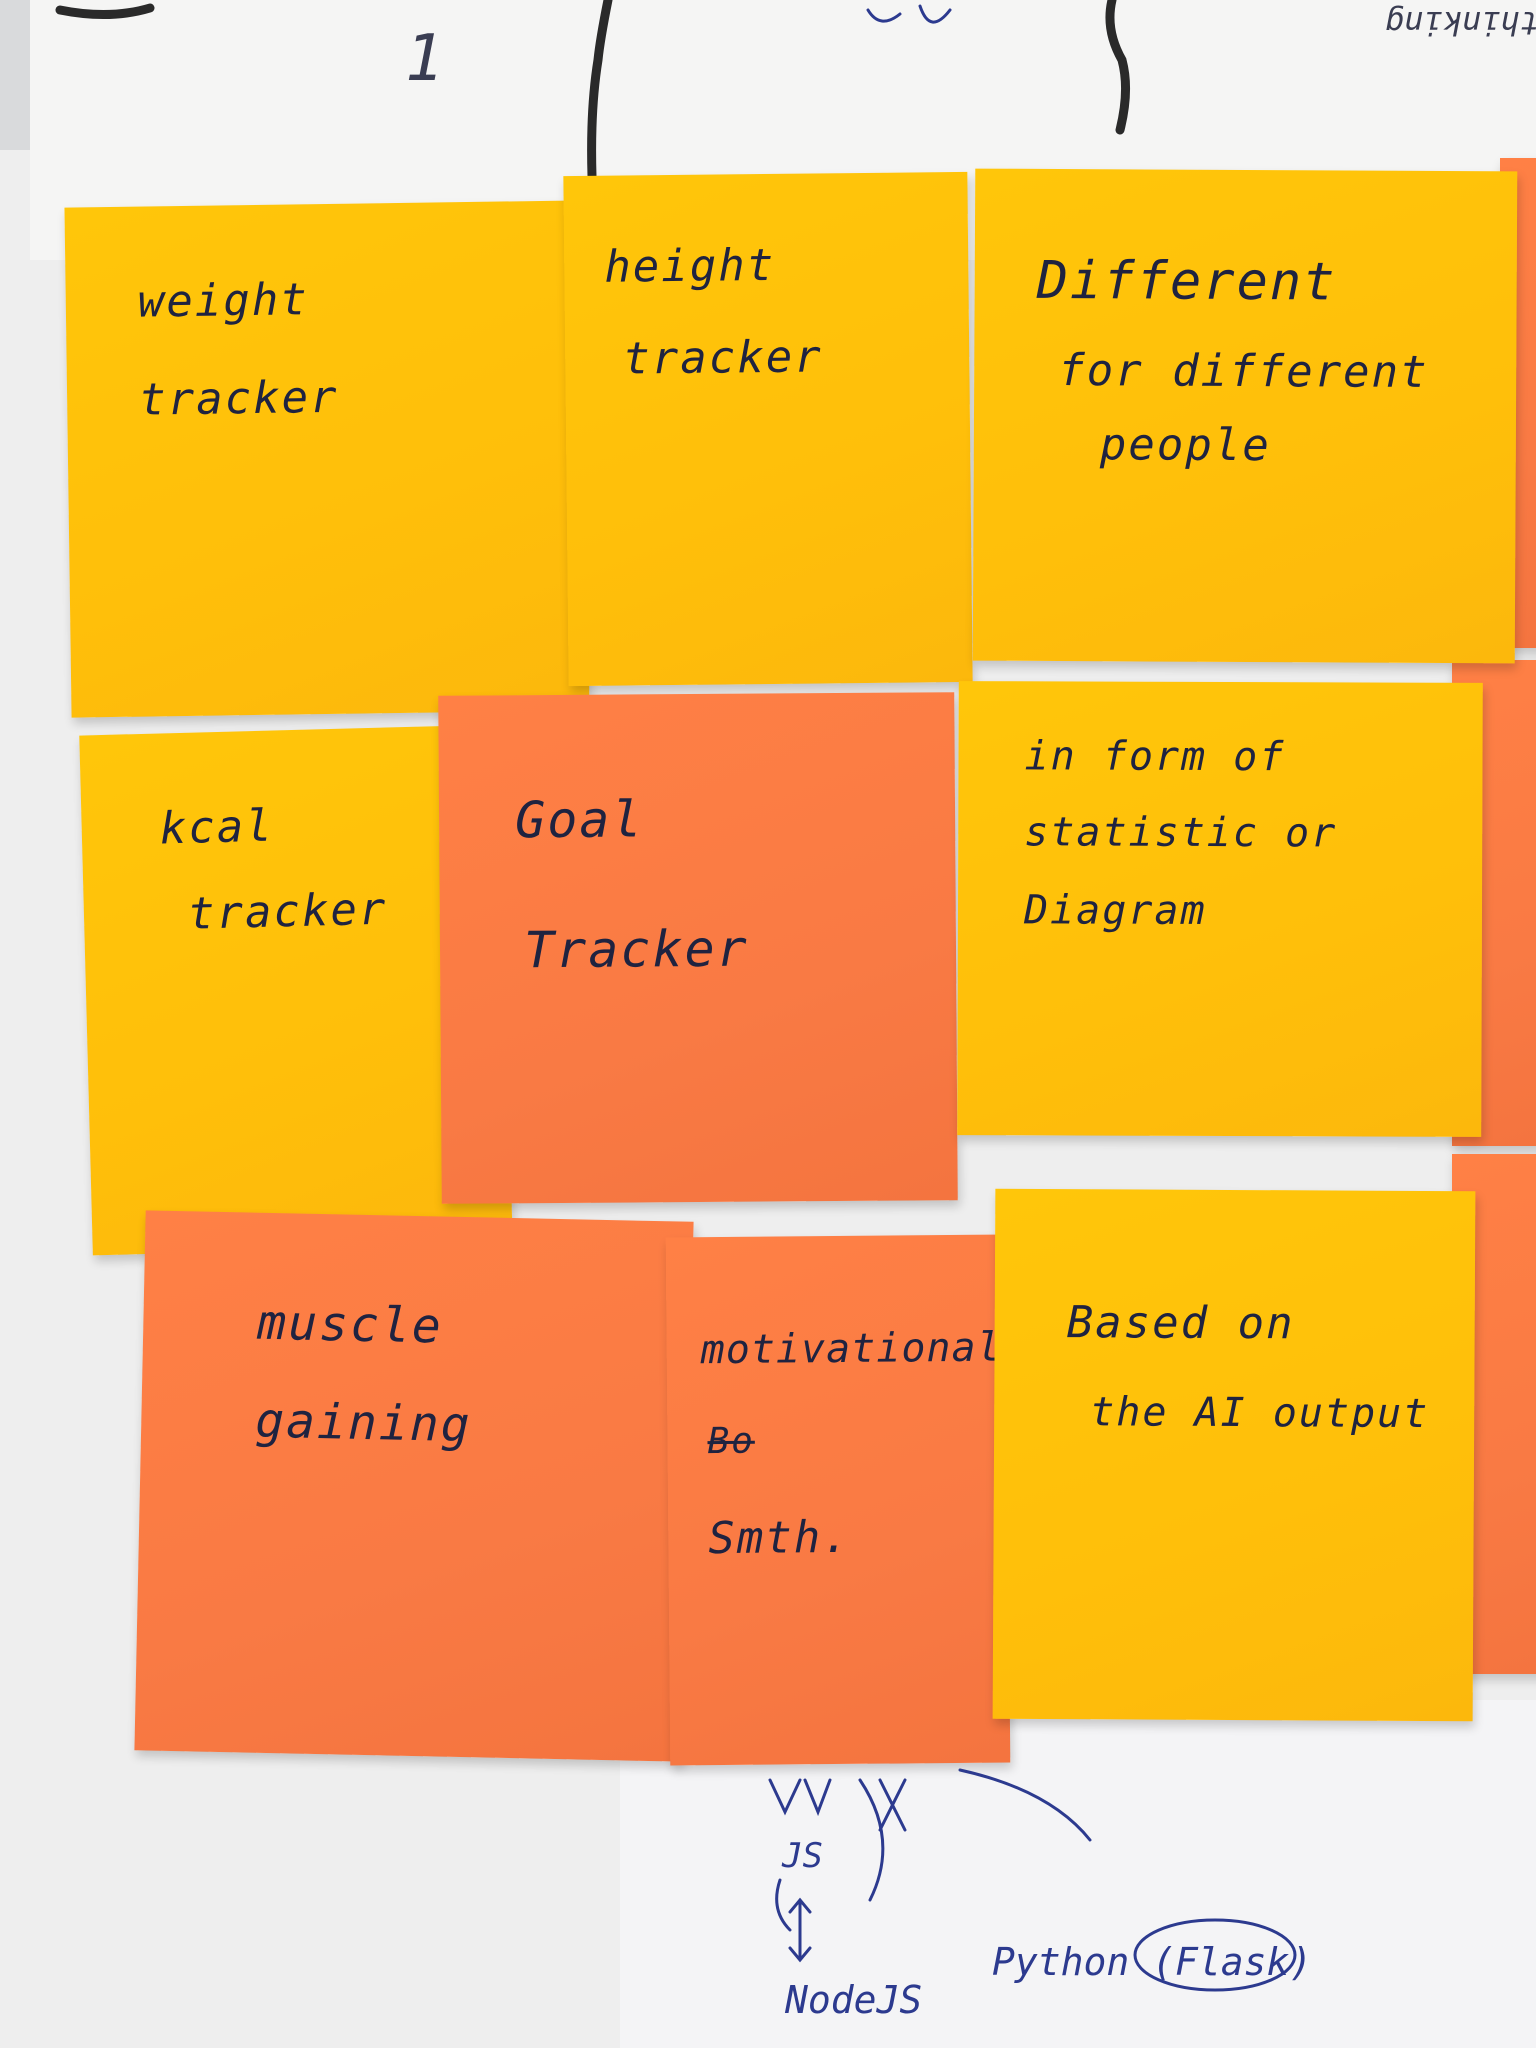 Image resolution: width=1536 pixels, height=2048 pixels. I want to click on sticky-note-weight-tracker: weight tracker, so click(327, 459).